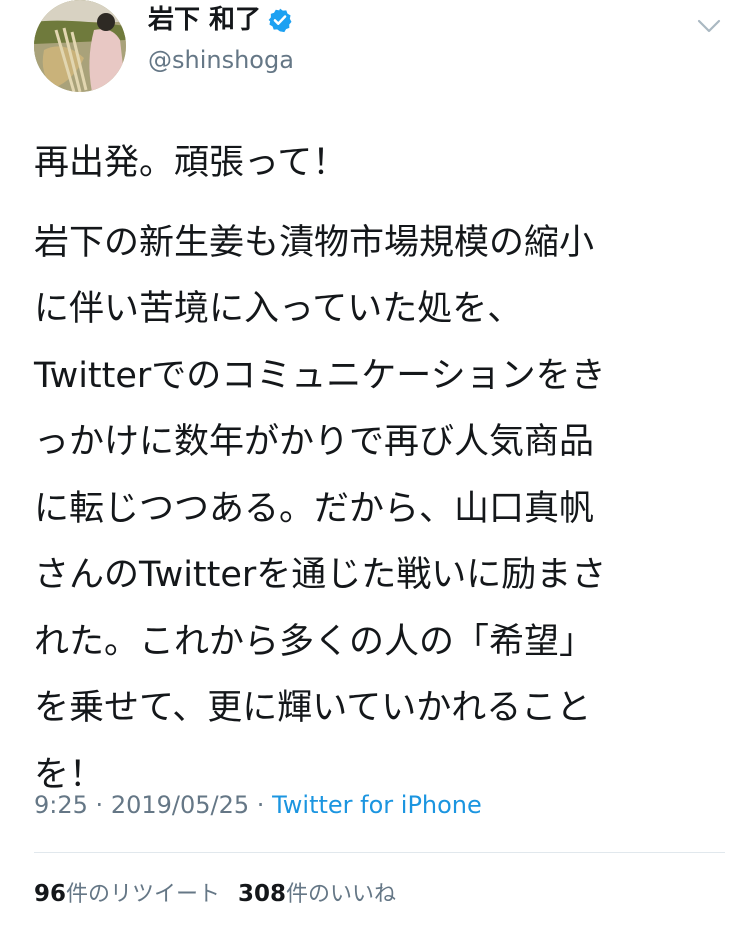 Image resolution: width=749 pixels, height=937 pixels. Describe the element at coordinates (191, 163) in the screenshot. I see `tweet-paragraph: 再出発。頑張って！` at that location.